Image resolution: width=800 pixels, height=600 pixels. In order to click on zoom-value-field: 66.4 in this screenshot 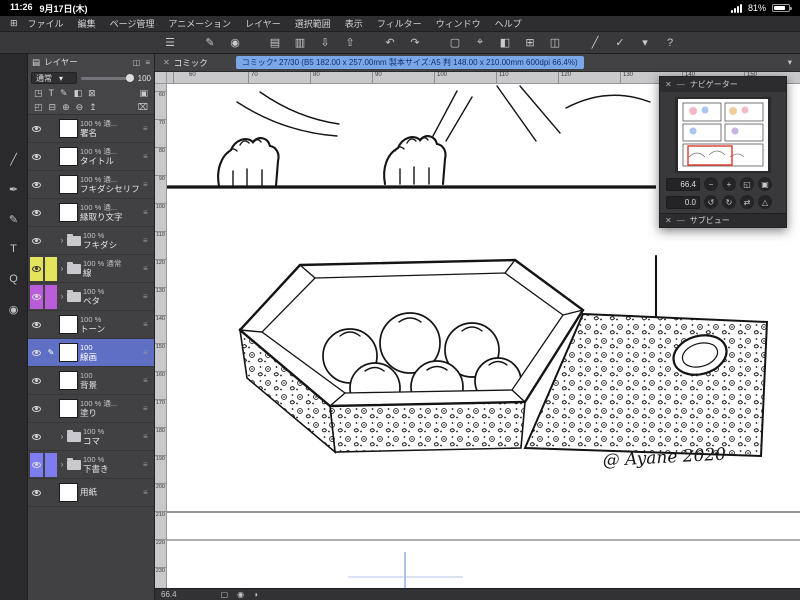, I will do `click(683, 184)`.